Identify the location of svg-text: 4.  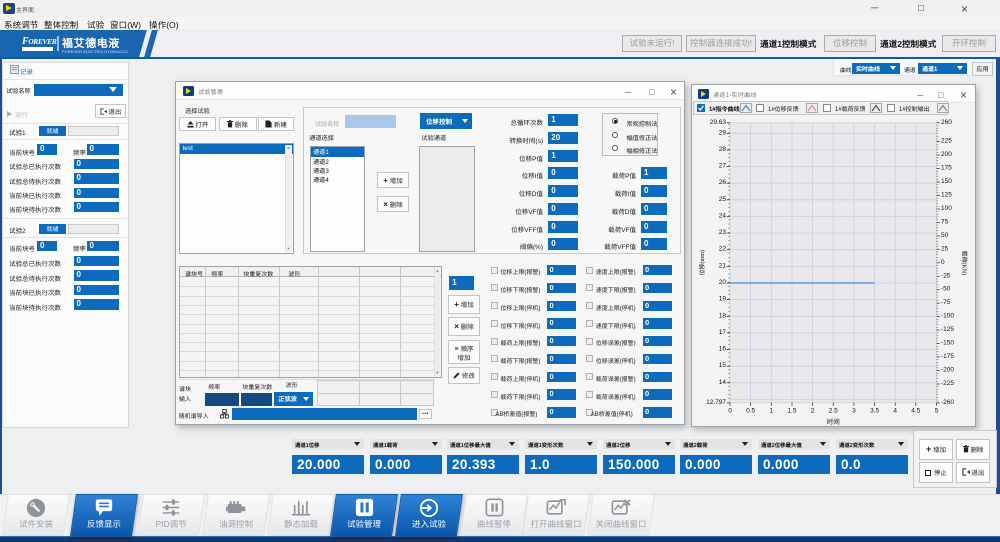
(895, 410).